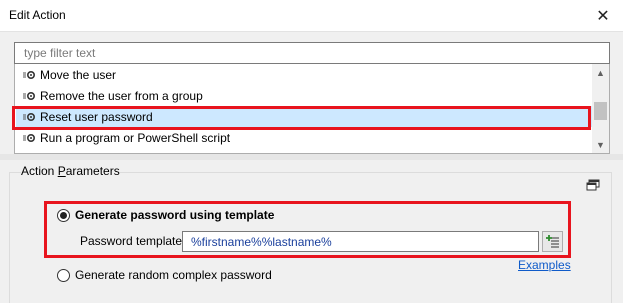 This screenshot has height=303, width=623. Describe the element at coordinates (175, 215) in the screenshot. I see `option-label: Generate password using template` at that location.